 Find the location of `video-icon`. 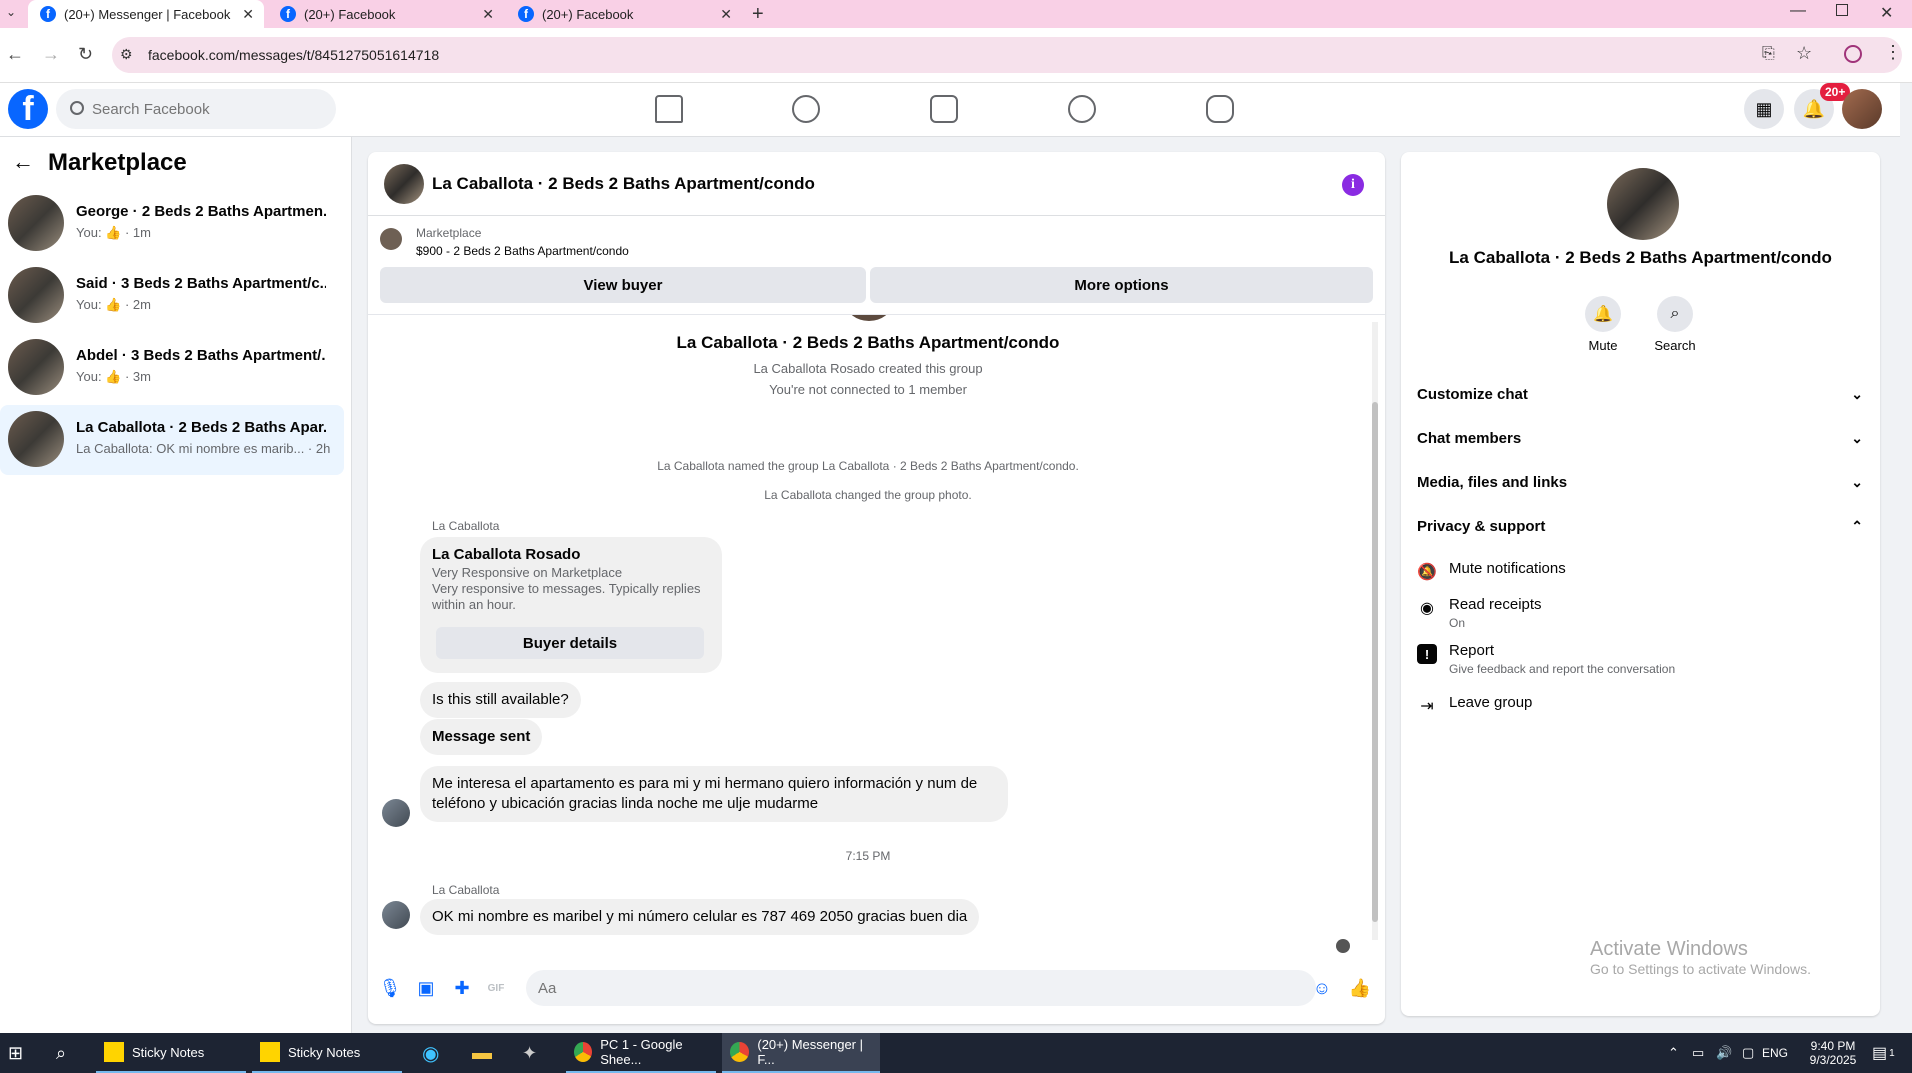

video-icon is located at coordinates (944, 109).